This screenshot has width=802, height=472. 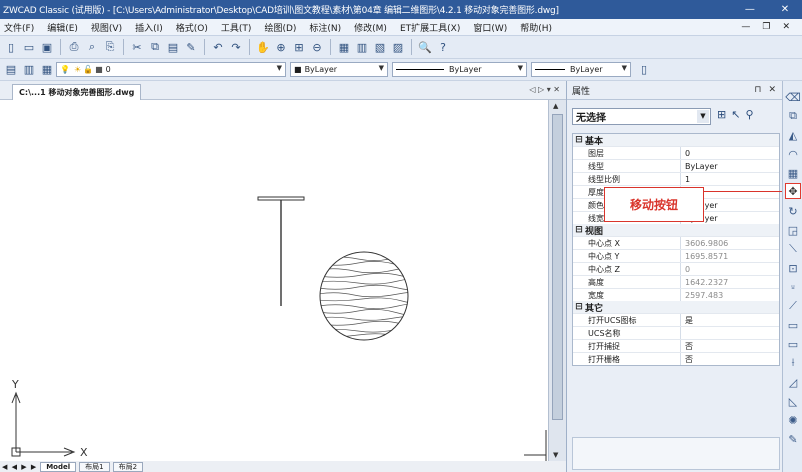 I want to click on extend-icon: ⟋, so click(x=793, y=306).